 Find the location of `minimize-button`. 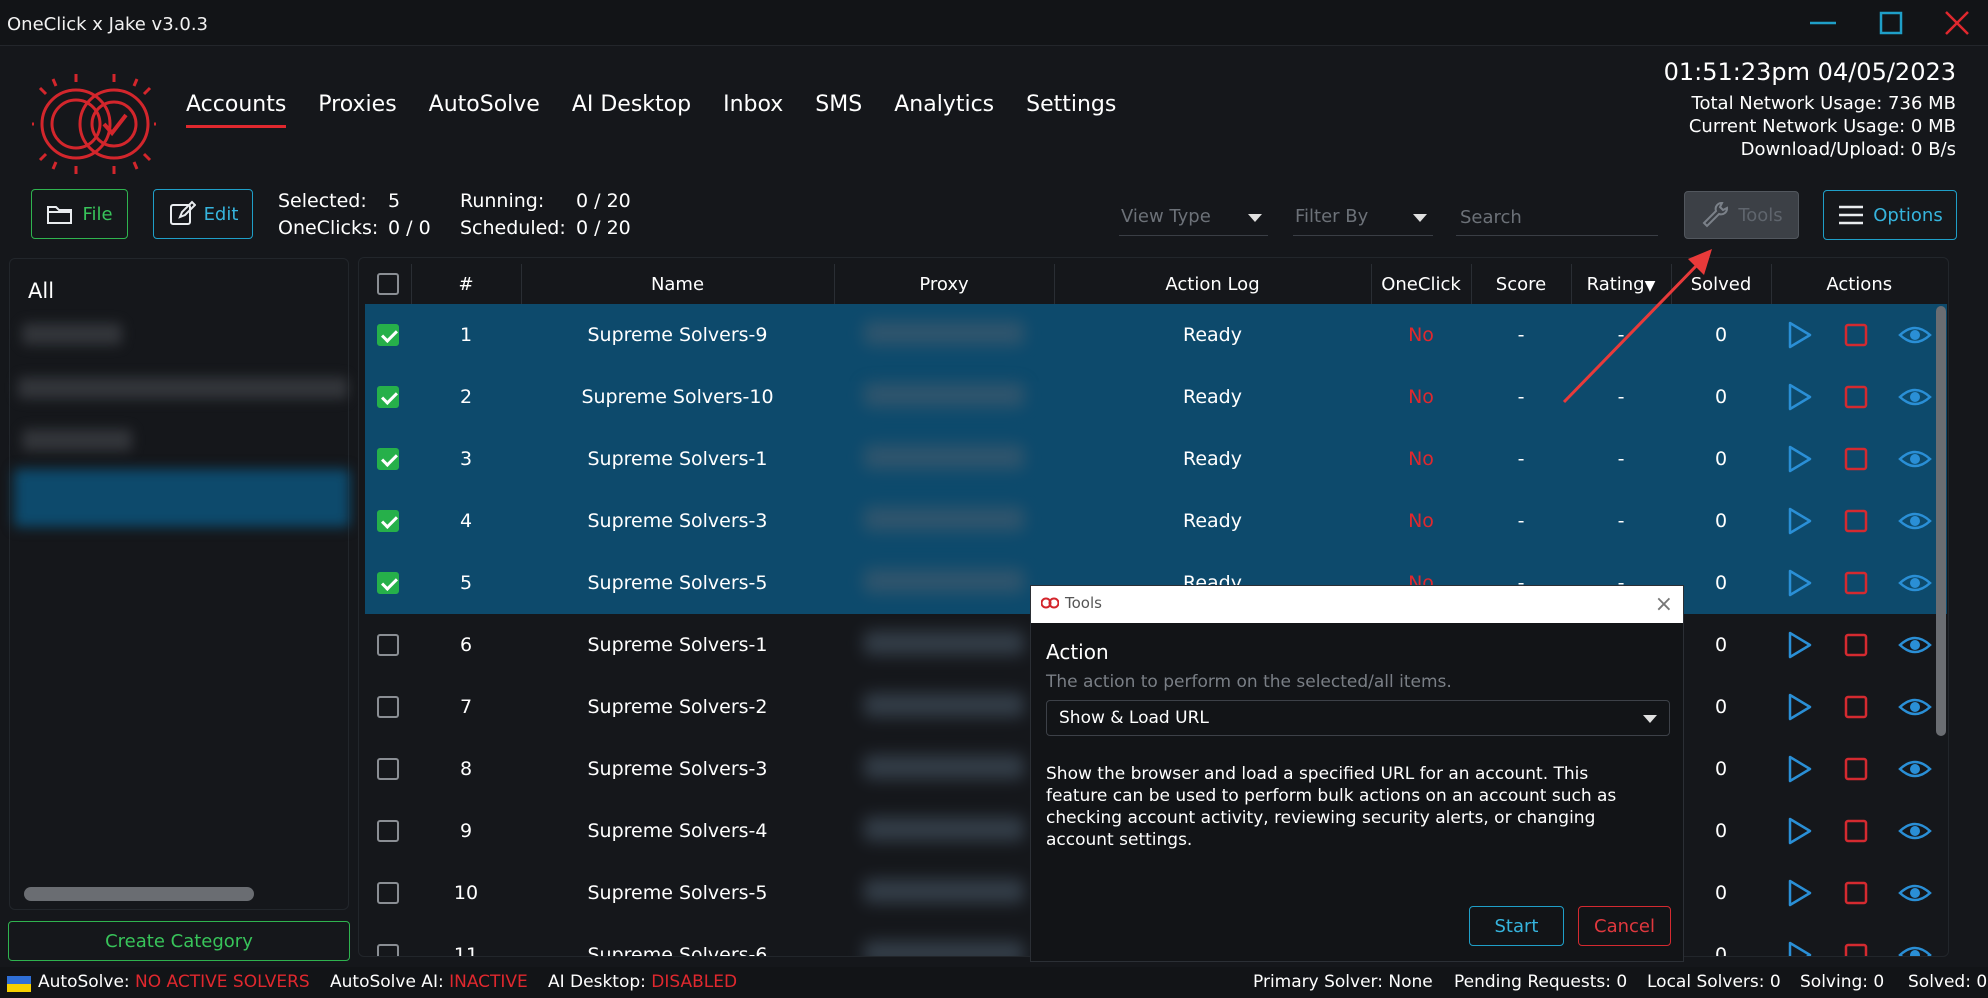

minimize-button is located at coordinates (1823, 23).